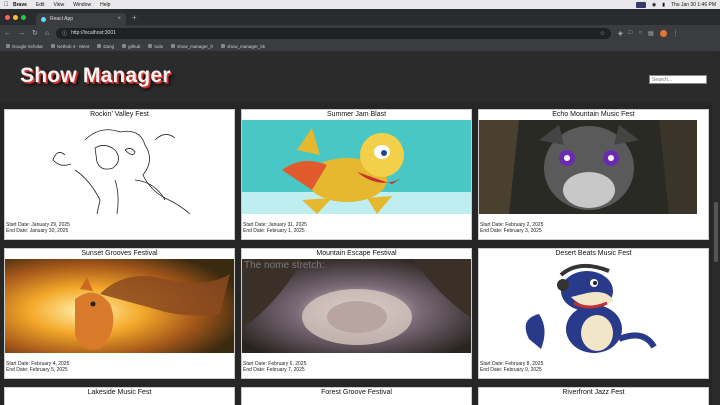 This screenshot has height=405, width=720. What do you see at coordinates (693, 5) in the screenshot?
I see `clock: Thu Jan 30 1:46 PM` at bounding box center [693, 5].